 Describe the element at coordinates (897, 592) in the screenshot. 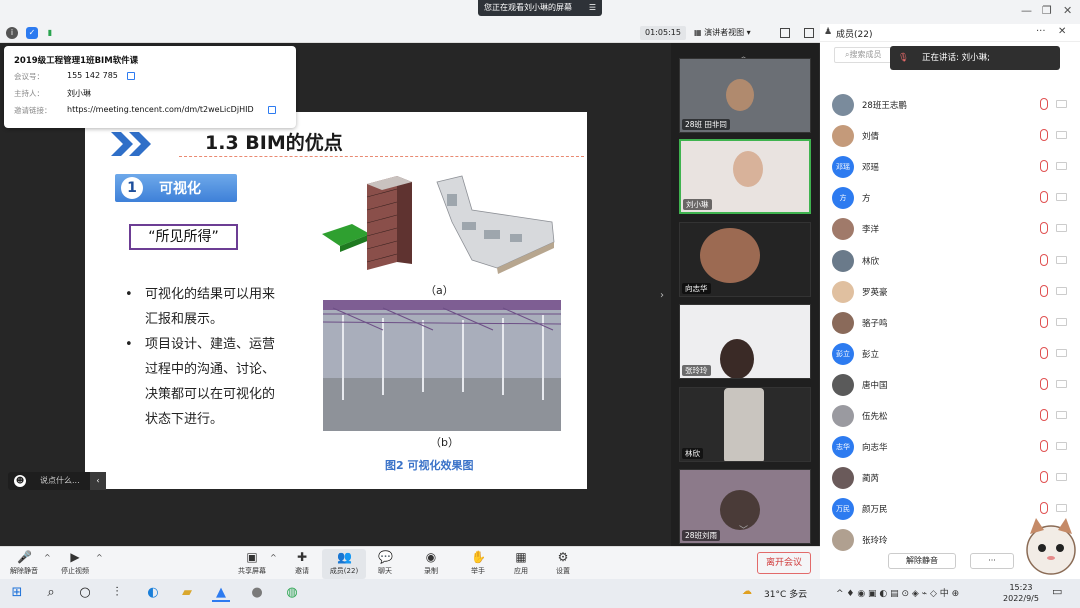

I see `tray-icons: ^ ♦ ◉ ▣ ◐ ▤ ⊙ ◈ ⌁ ◇ 中 ⊕` at that location.